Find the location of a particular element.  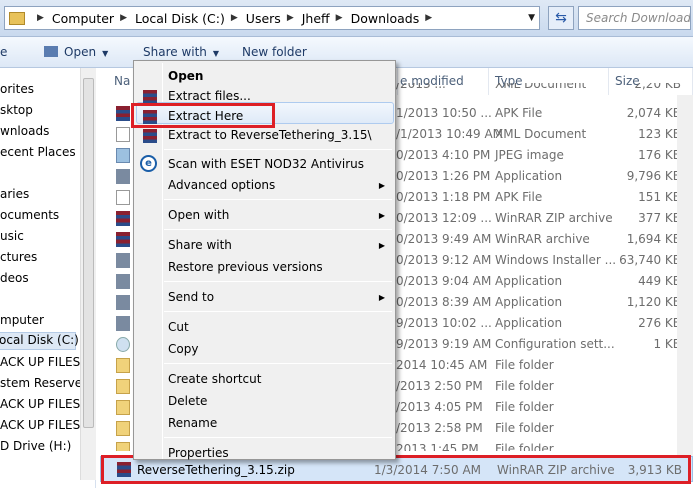

highlight-box-extract-here is located at coordinates (203, 115).